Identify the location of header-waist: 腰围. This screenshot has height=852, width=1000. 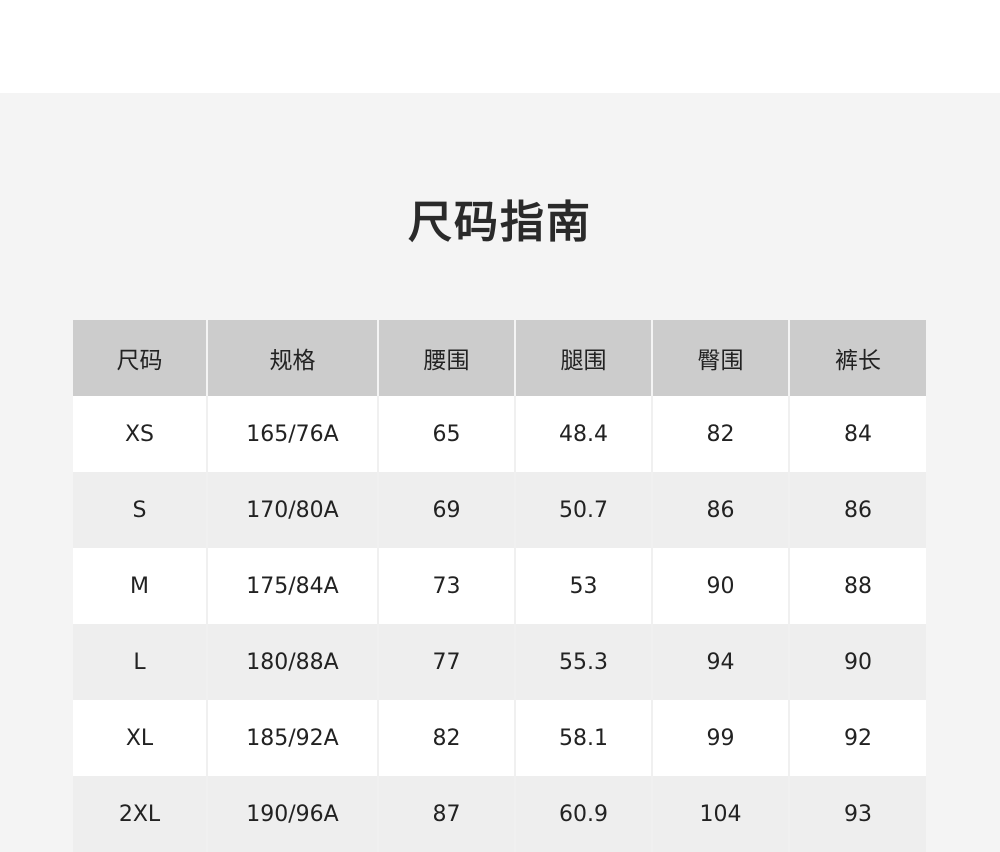
(446, 358).